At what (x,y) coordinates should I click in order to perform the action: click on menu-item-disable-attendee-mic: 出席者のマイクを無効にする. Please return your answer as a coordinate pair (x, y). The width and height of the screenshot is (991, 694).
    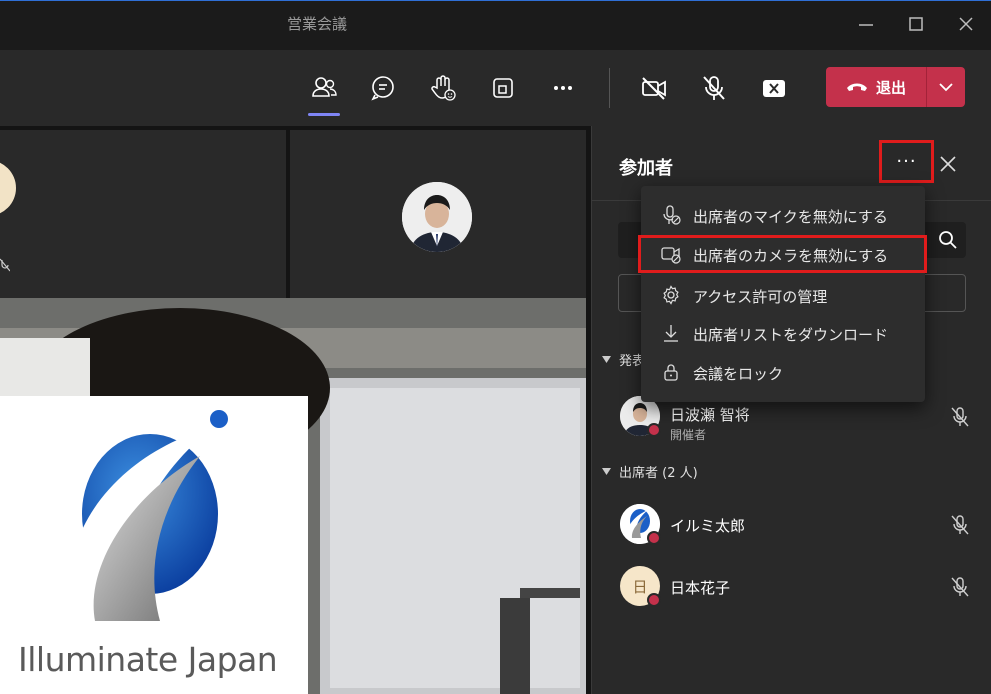
    Looking at the image, I should click on (783, 215).